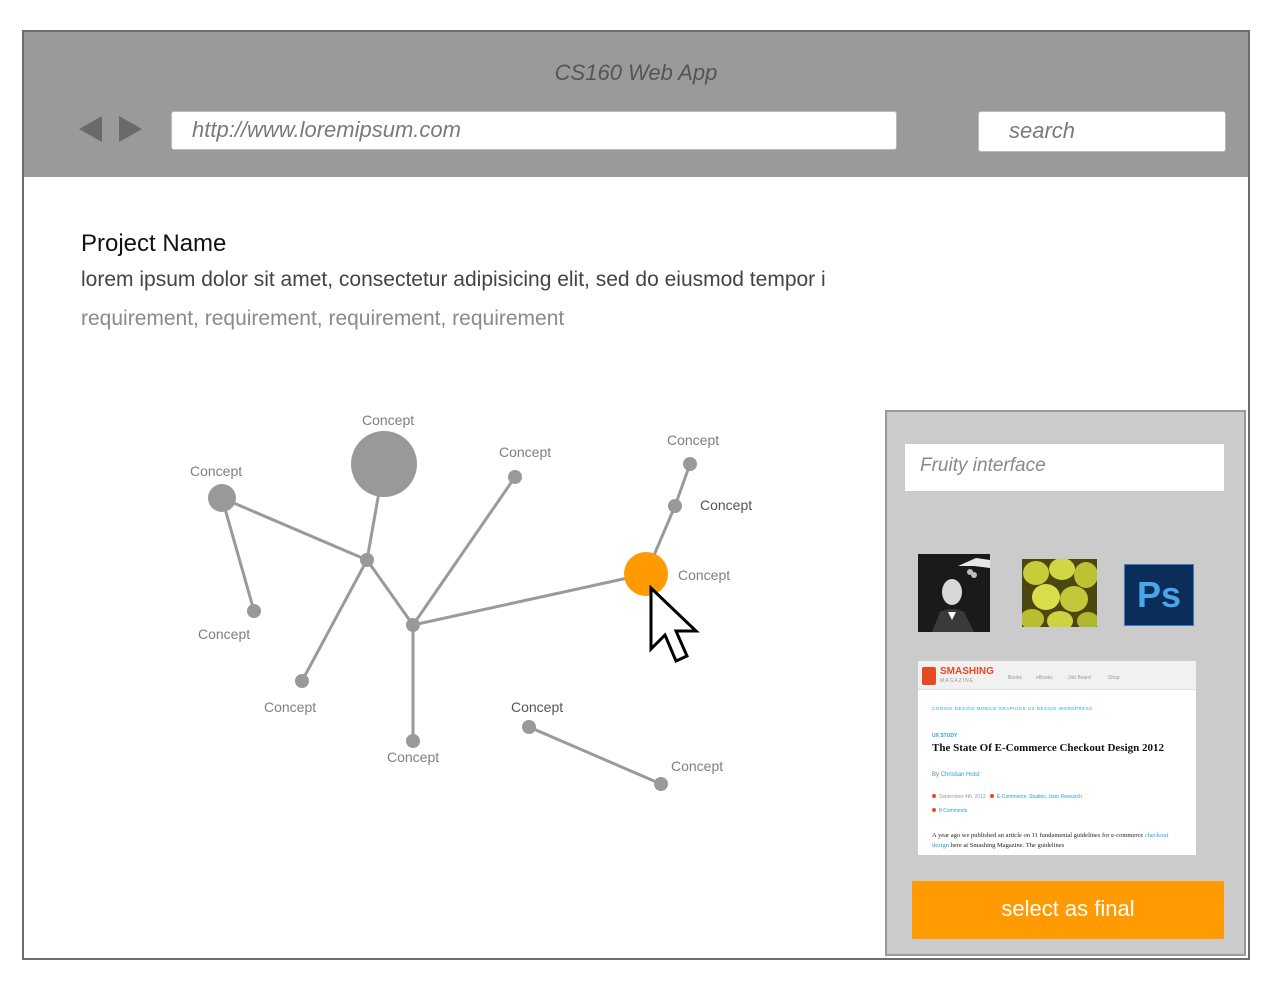 The height and width of the screenshot is (997, 1276). I want to click on article-nav-item: Job Board, so click(1079, 678).